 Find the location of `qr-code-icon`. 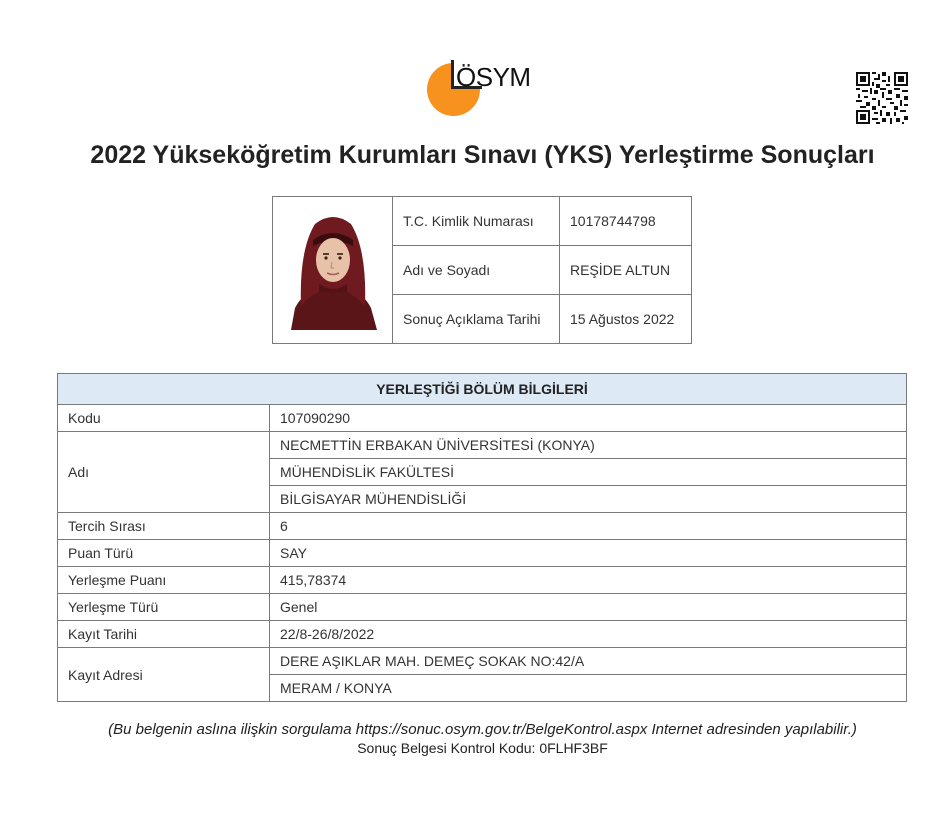

qr-code-icon is located at coordinates (882, 98).